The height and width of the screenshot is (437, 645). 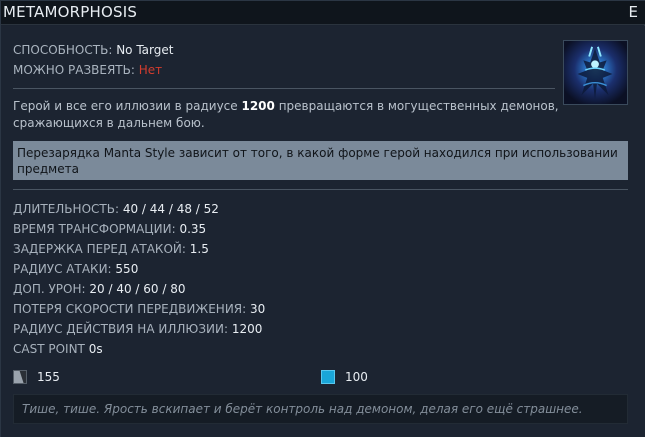 I want to click on attribute-label: ДОП. УРОН:, so click(x=49, y=289).